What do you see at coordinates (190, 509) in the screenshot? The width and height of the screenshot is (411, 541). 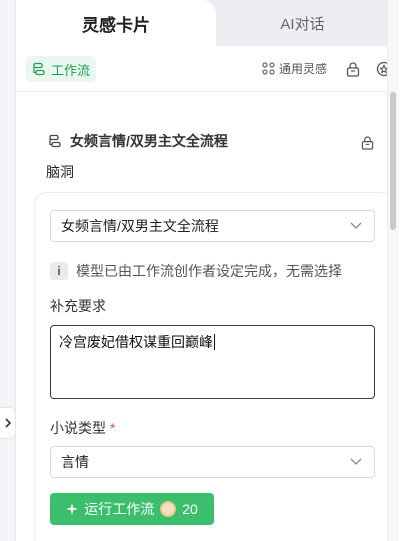 I see `run-cost: 20` at bounding box center [190, 509].